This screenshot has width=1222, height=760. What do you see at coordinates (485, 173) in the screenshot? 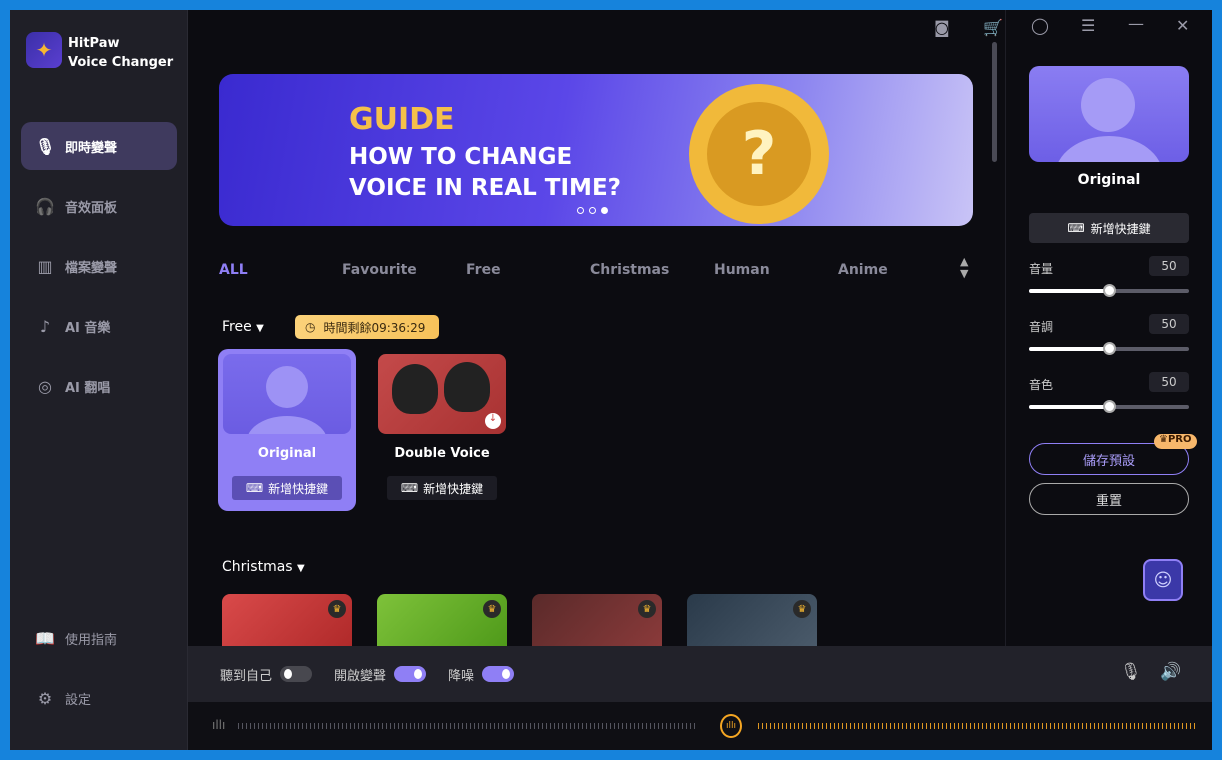
I see `banner-subtitle: HOW TO CHANGE VOICE IN REAL TIME?` at bounding box center [485, 173].